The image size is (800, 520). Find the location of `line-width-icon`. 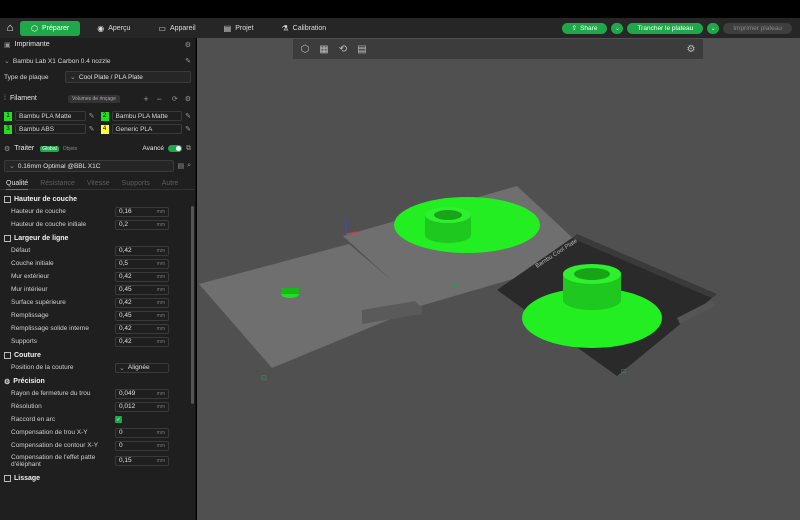

line-width-icon is located at coordinates (7, 238).